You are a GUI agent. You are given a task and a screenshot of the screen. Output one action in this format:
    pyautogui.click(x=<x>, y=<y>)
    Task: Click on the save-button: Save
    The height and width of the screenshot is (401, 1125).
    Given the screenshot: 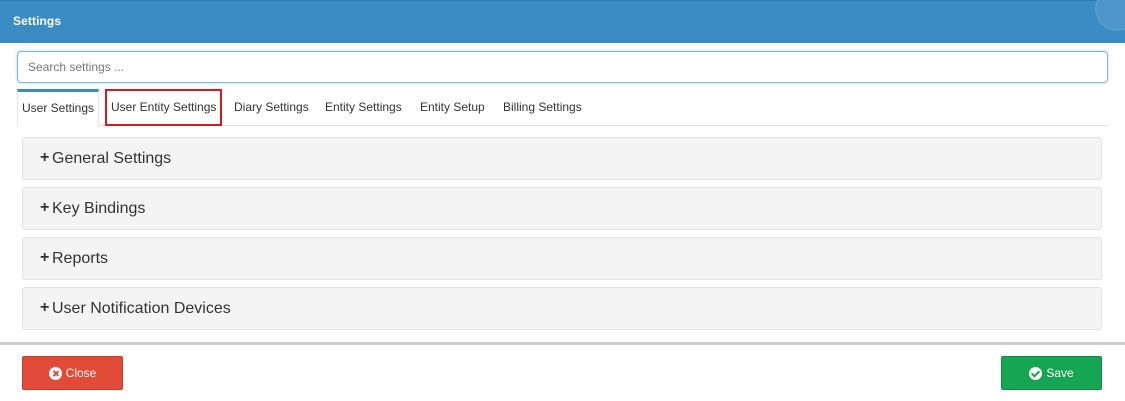 What is the action you would take?
    pyautogui.click(x=1051, y=373)
    